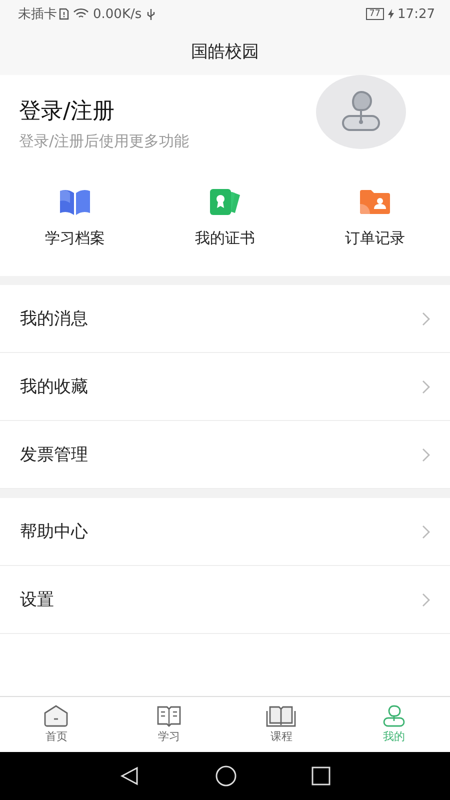 The image size is (450, 800). Describe the element at coordinates (393, 716) in the screenshot. I see `user-icon` at that location.